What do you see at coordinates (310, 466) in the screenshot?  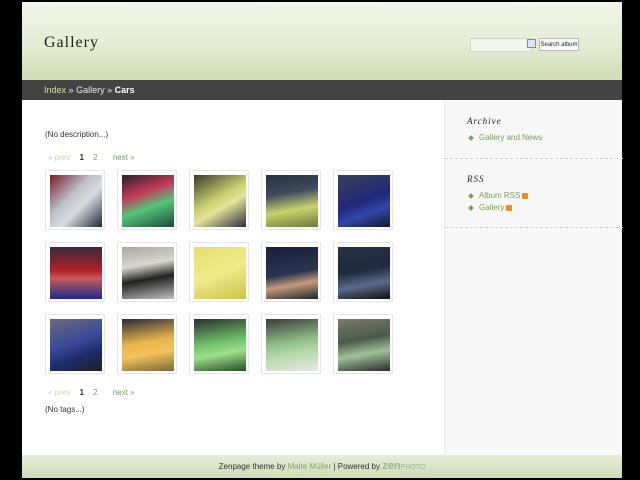 I see `footer-author-link: Malte Müller` at bounding box center [310, 466].